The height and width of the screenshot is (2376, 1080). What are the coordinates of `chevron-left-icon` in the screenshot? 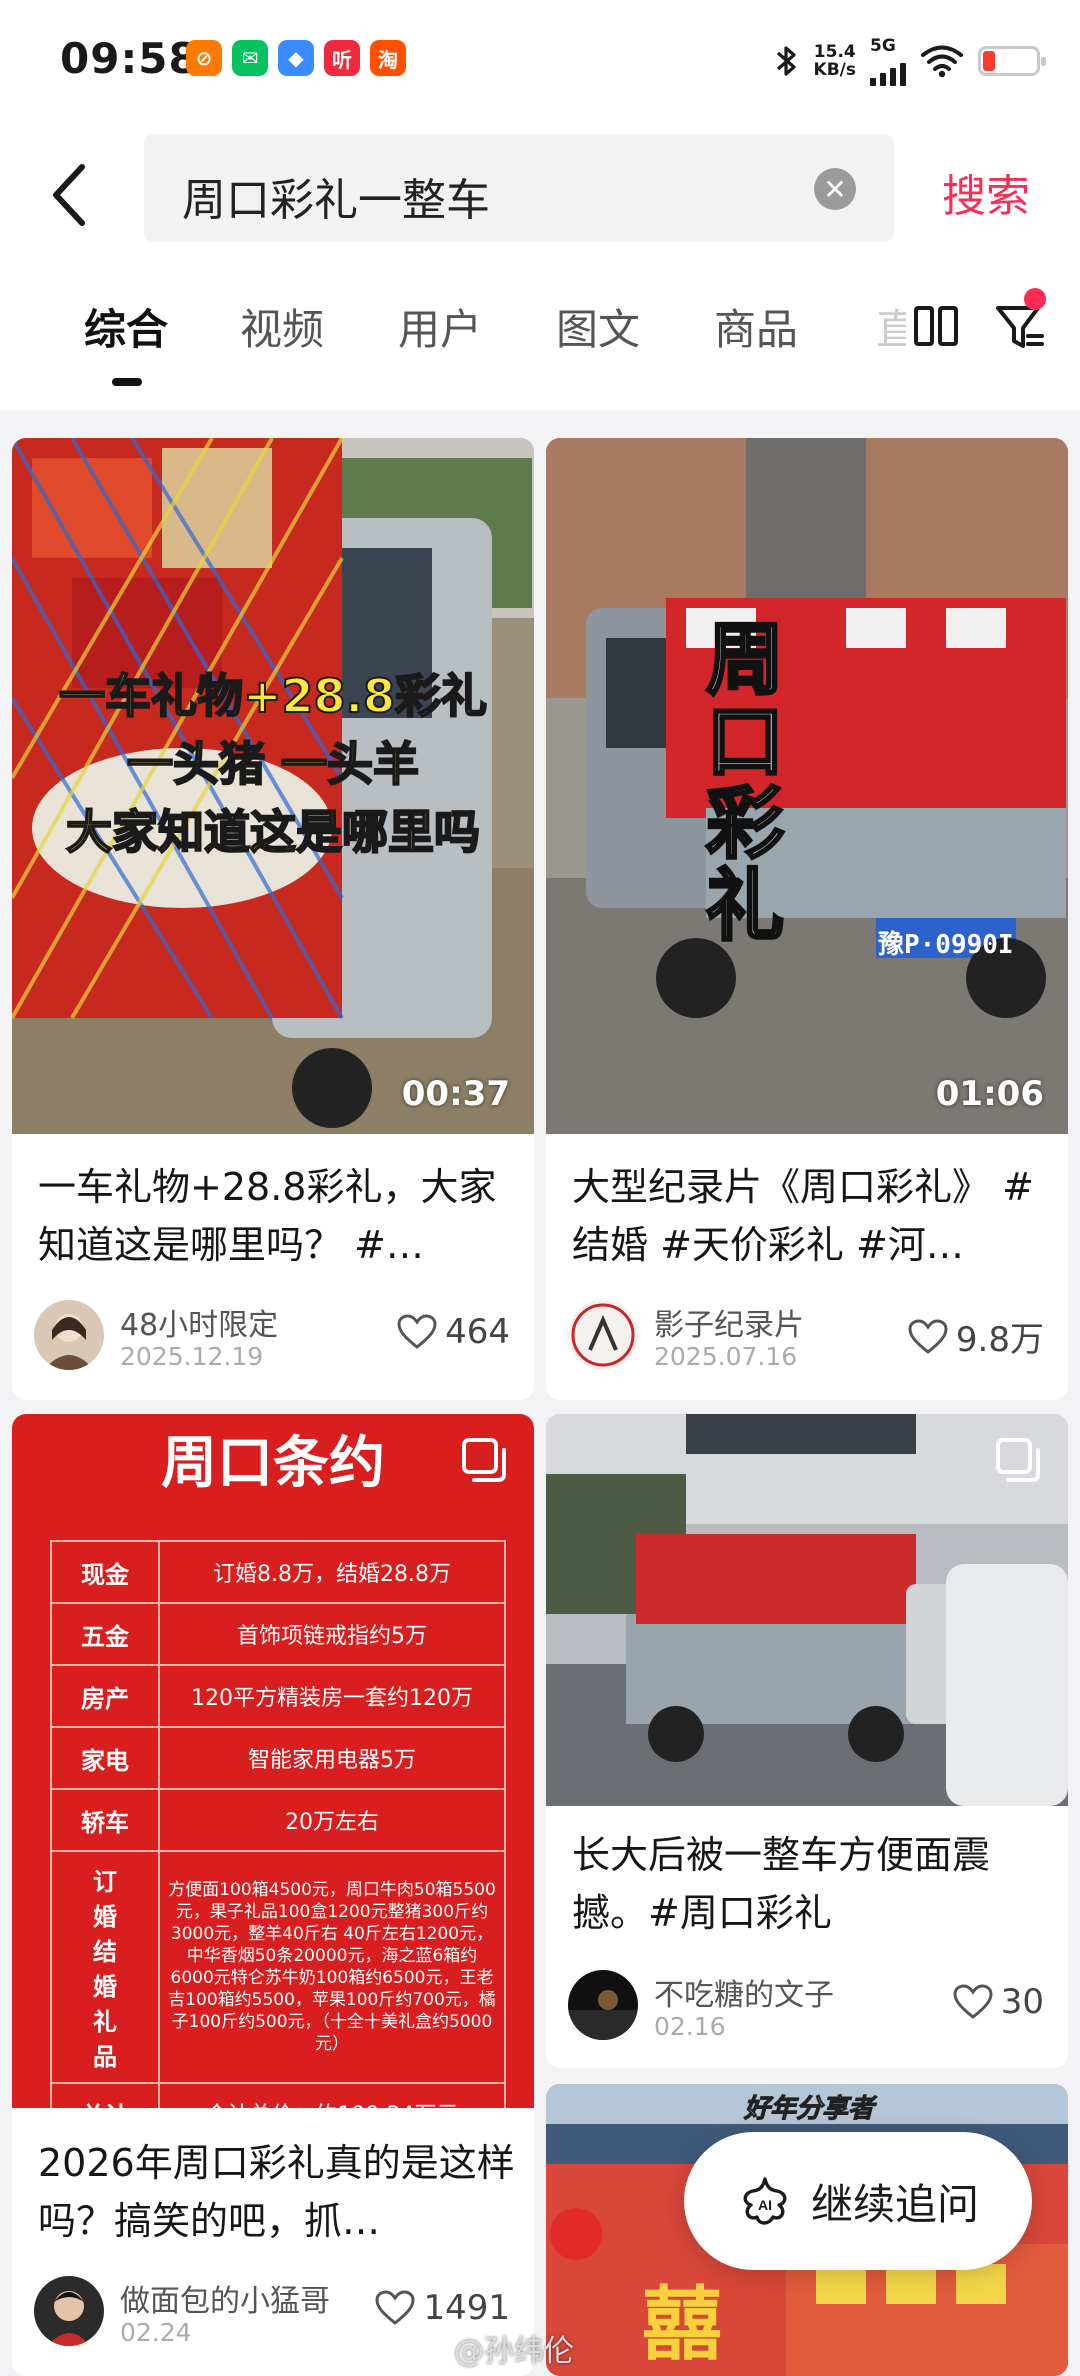 It's located at (69, 195).